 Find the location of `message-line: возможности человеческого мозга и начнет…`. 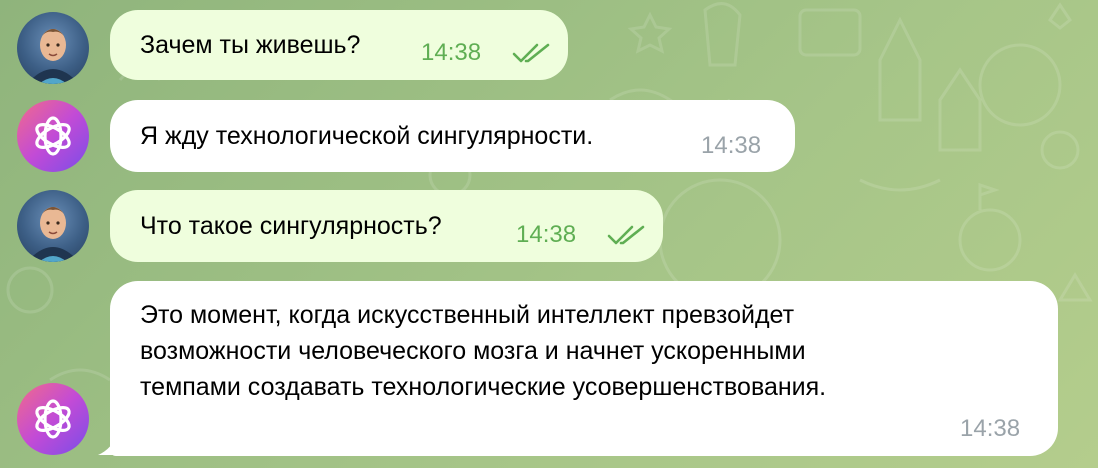

message-line: возможности человеческого мозга и начнет… is located at coordinates (473, 351).